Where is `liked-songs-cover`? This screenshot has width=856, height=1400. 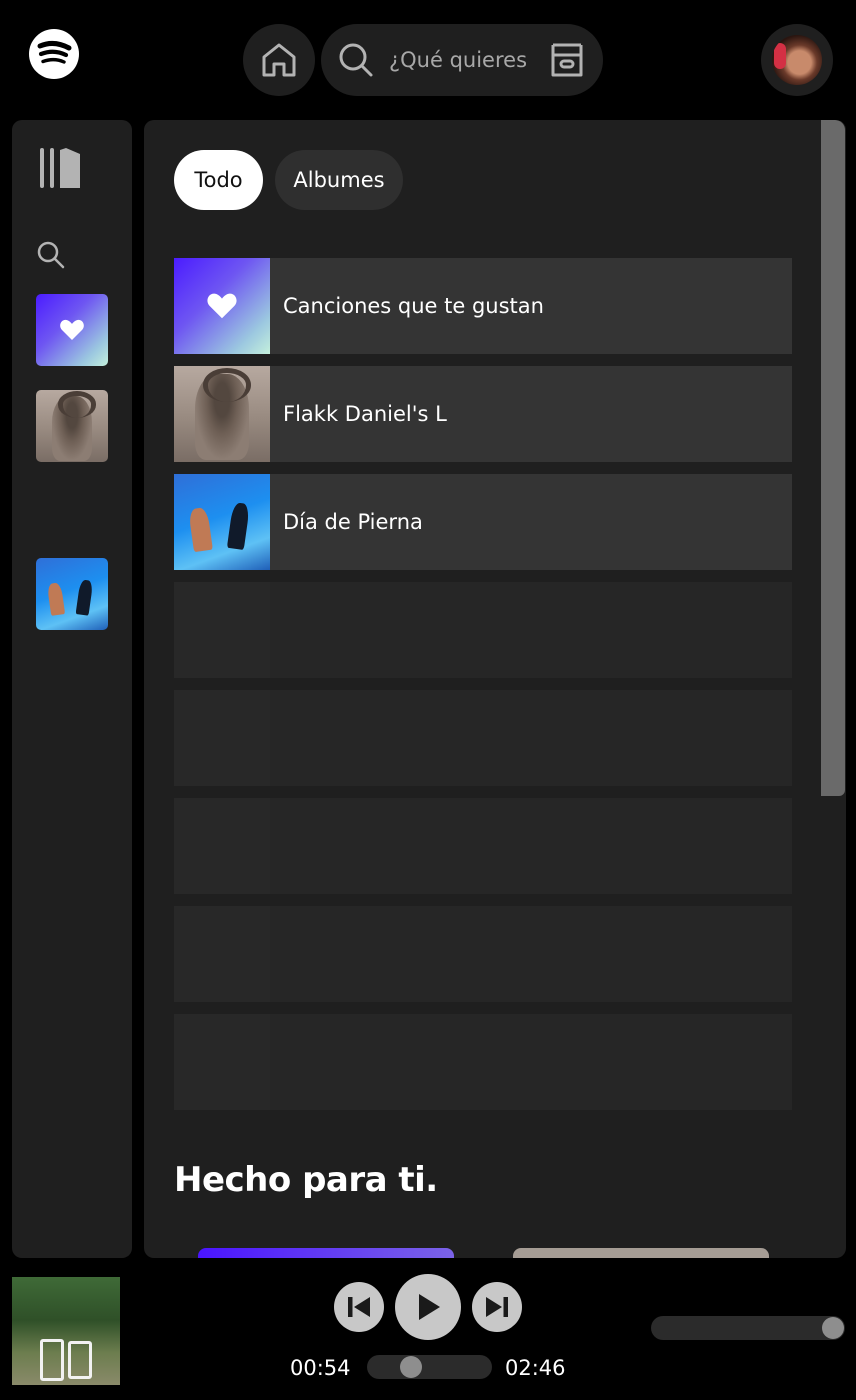
liked-songs-cover is located at coordinates (222, 306).